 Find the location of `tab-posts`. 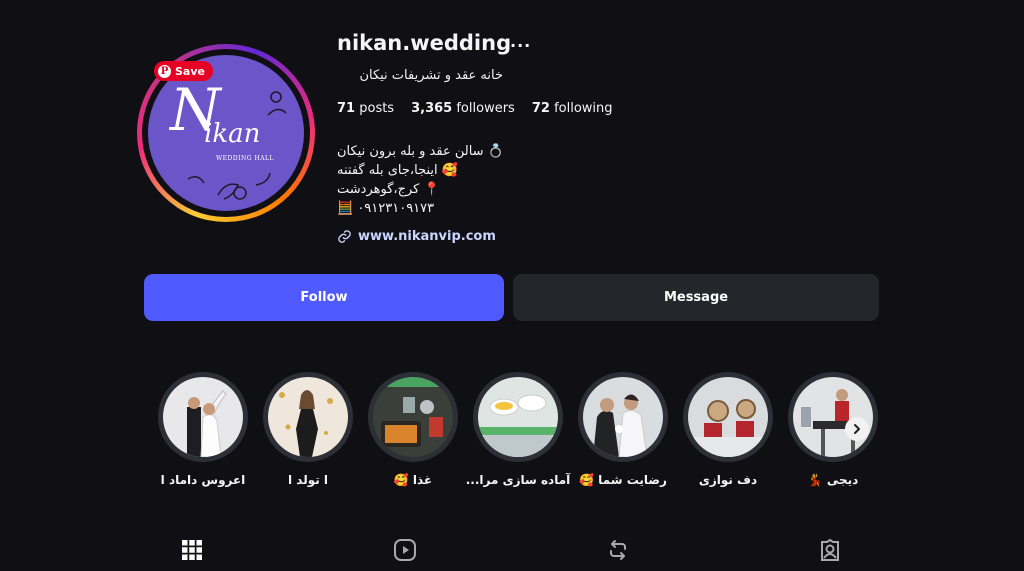

tab-posts is located at coordinates (192, 550).